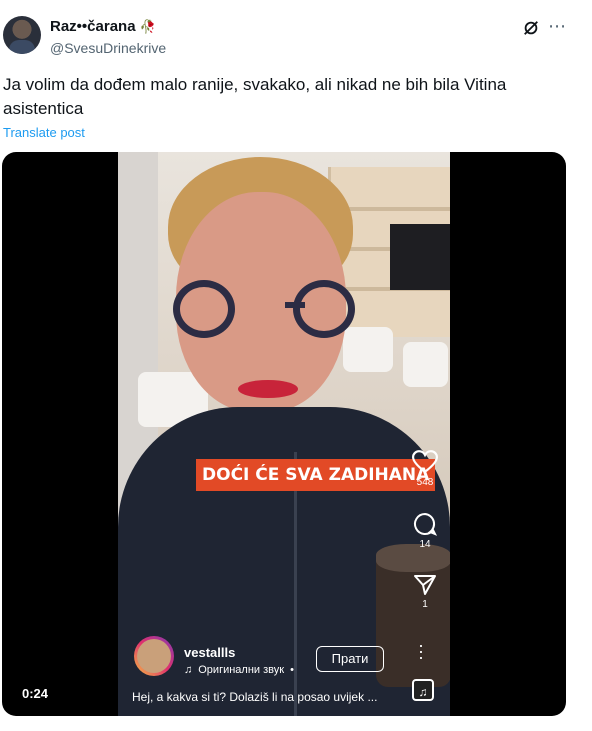  What do you see at coordinates (426, 524) in the screenshot?
I see `comment-icon` at bounding box center [426, 524].